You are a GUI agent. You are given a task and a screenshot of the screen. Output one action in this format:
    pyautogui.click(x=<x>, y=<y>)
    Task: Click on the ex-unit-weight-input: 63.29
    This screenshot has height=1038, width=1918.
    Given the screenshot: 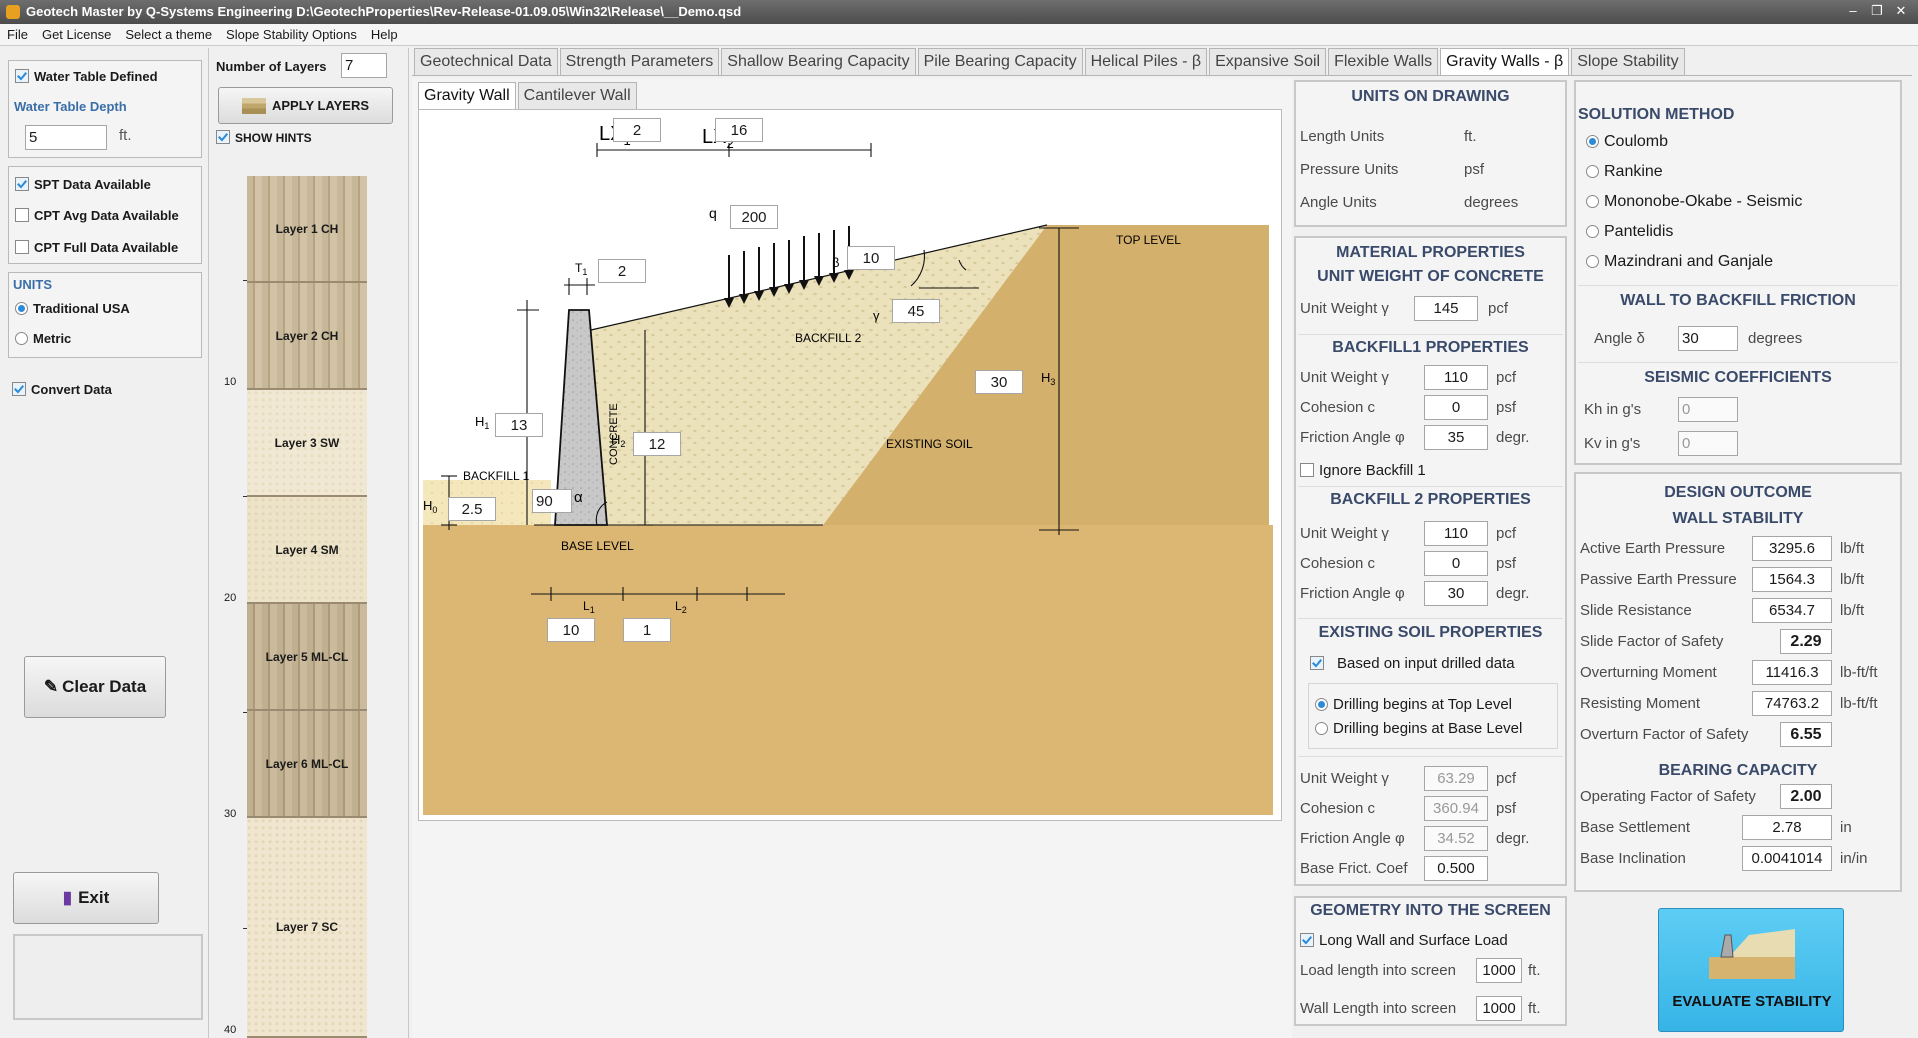 What is the action you would take?
    pyautogui.click(x=1456, y=778)
    